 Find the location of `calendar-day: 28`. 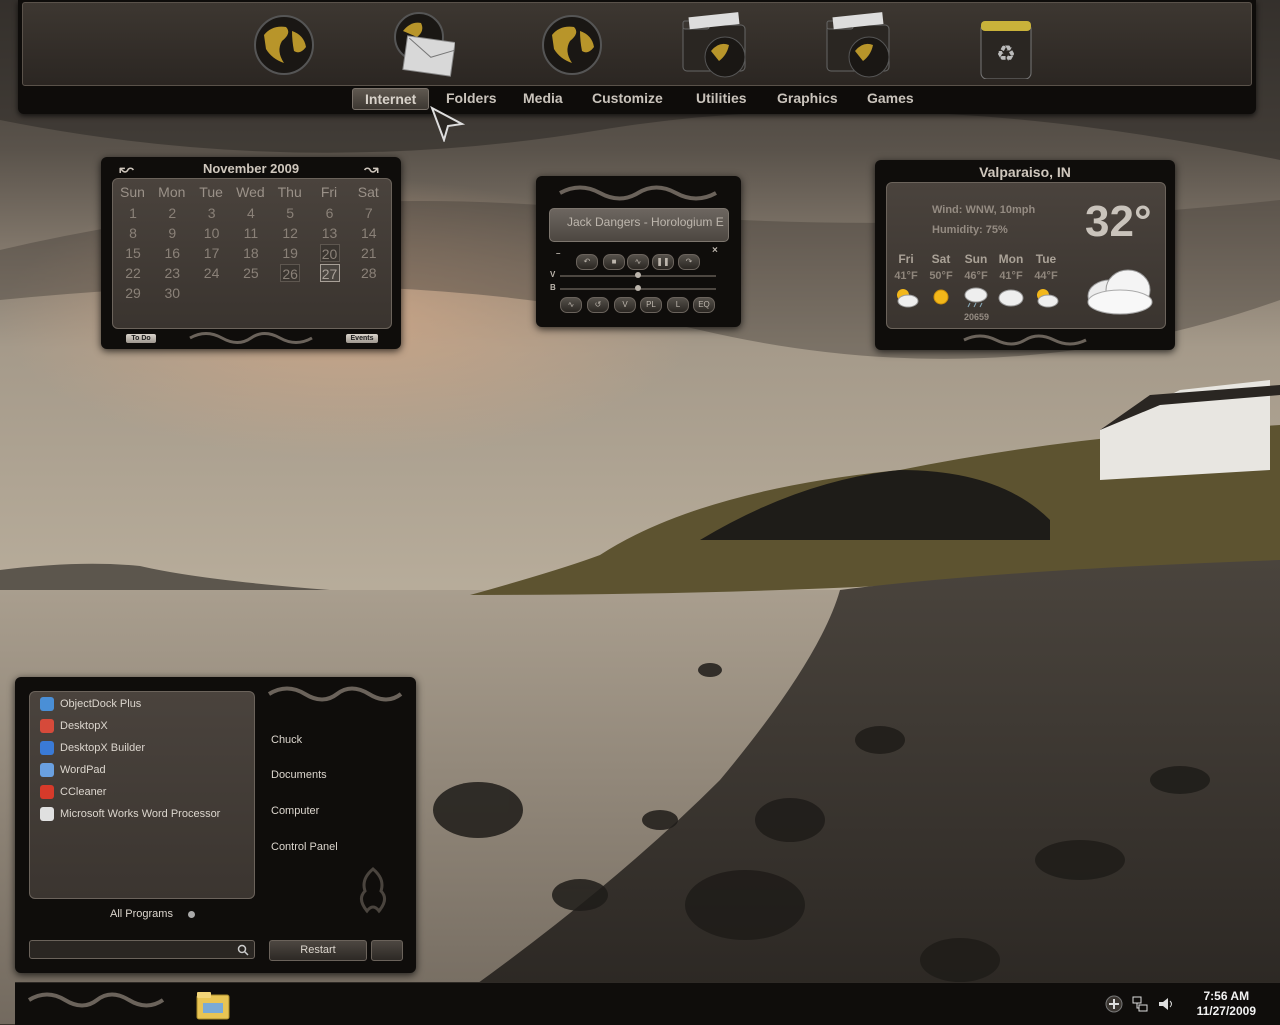

calendar-day: 28 is located at coordinates (369, 273).